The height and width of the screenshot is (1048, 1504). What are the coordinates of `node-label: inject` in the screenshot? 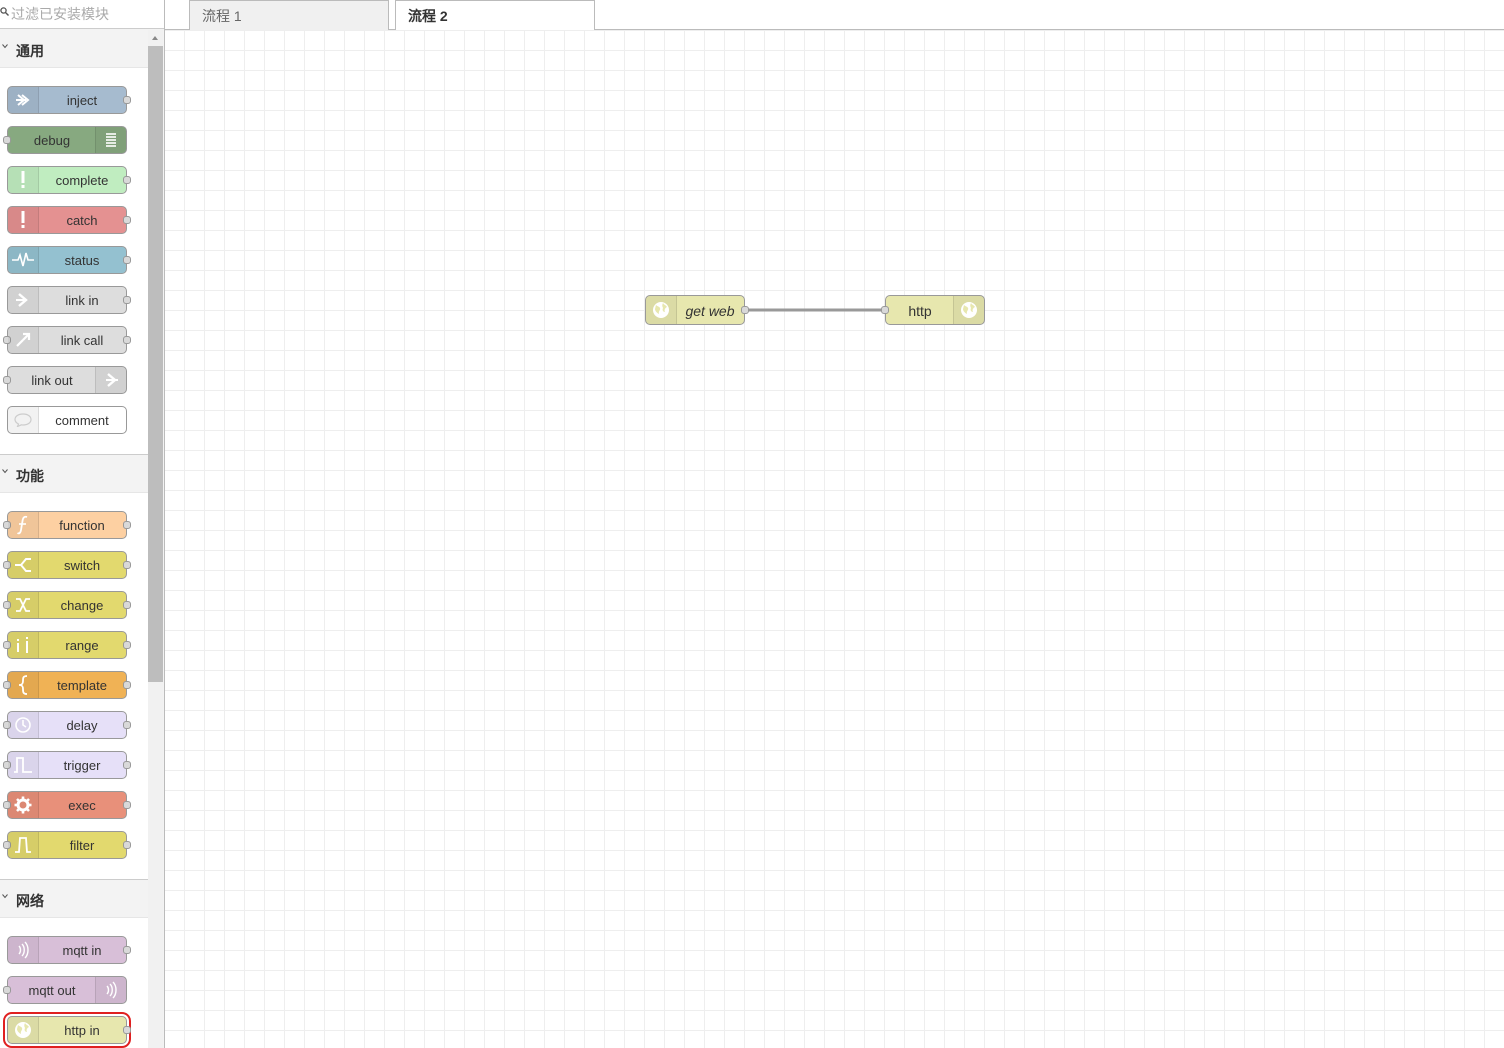 It's located at (82, 100).